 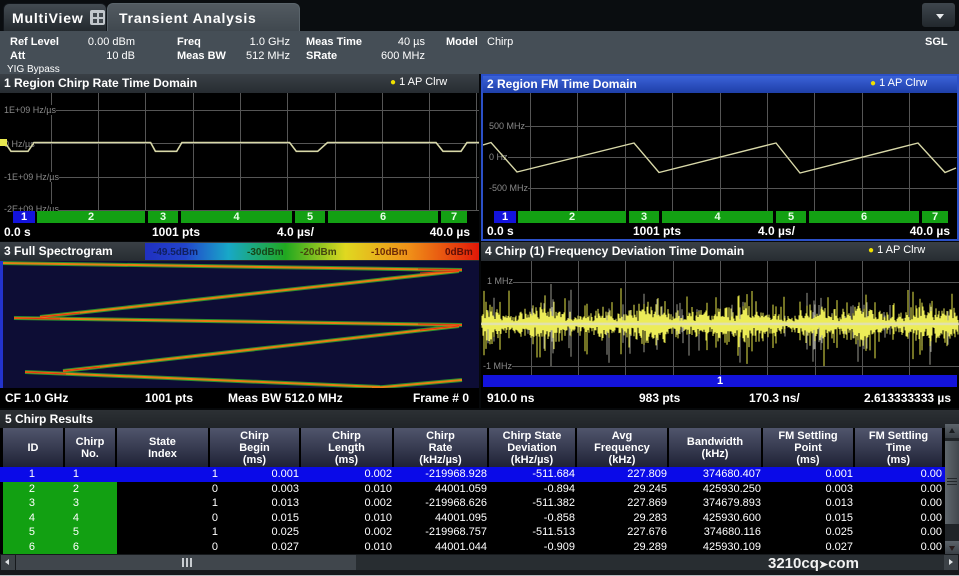 I want to click on svg-text: -30dBm, so click(x=265, y=252).